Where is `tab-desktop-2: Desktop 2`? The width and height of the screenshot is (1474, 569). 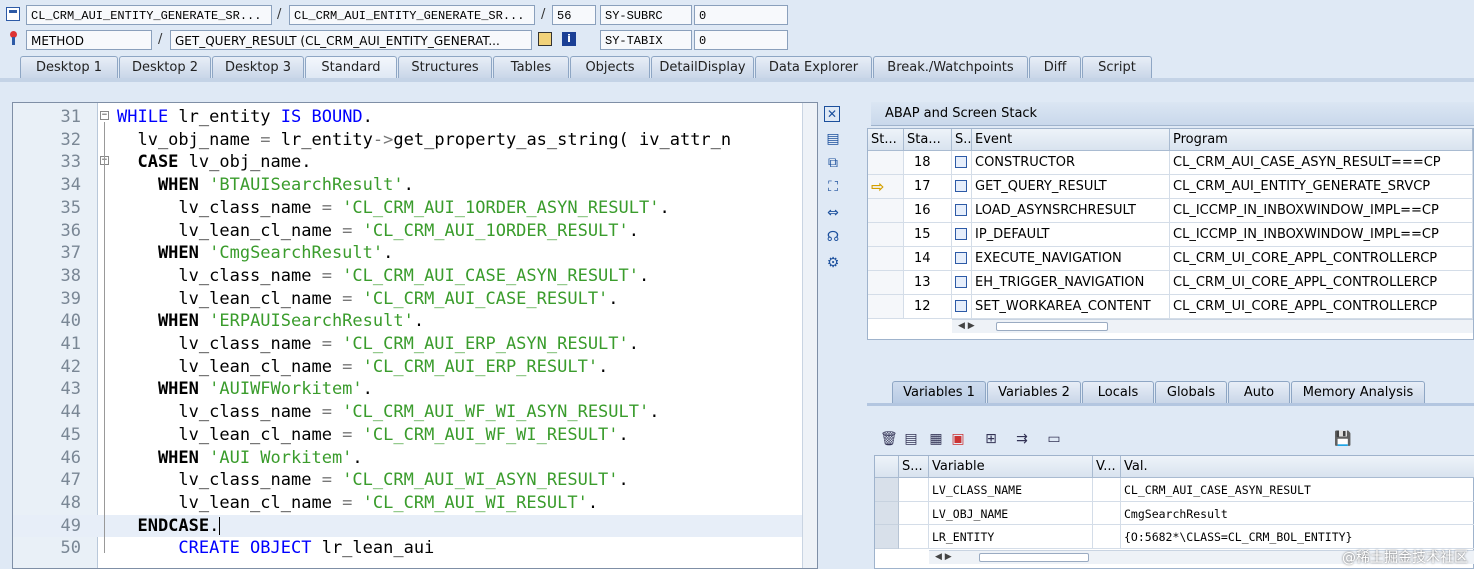 tab-desktop-2: Desktop 2 is located at coordinates (165, 67).